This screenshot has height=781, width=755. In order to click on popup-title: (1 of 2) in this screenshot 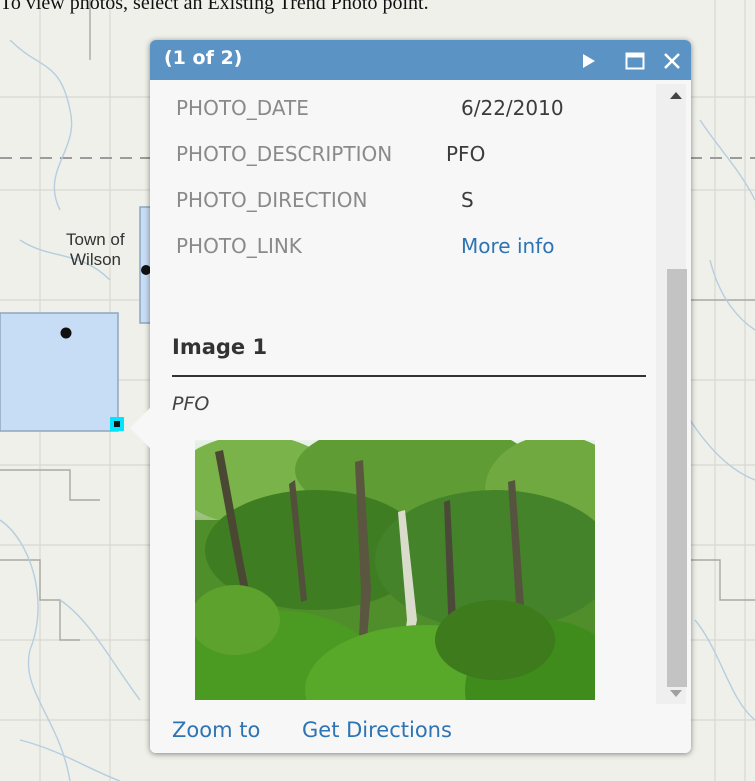, I will do `click(203, 58)`.